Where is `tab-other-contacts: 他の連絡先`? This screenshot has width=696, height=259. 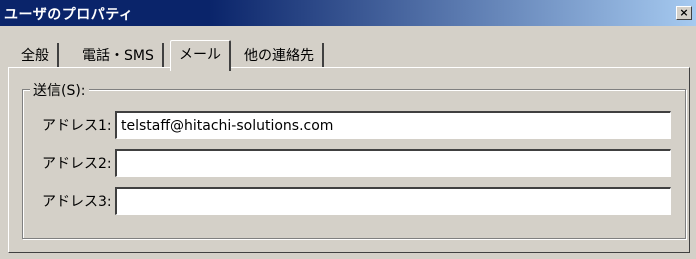 tab-other-contacts: 他の連絡先 is located at coordinates (280, 55).